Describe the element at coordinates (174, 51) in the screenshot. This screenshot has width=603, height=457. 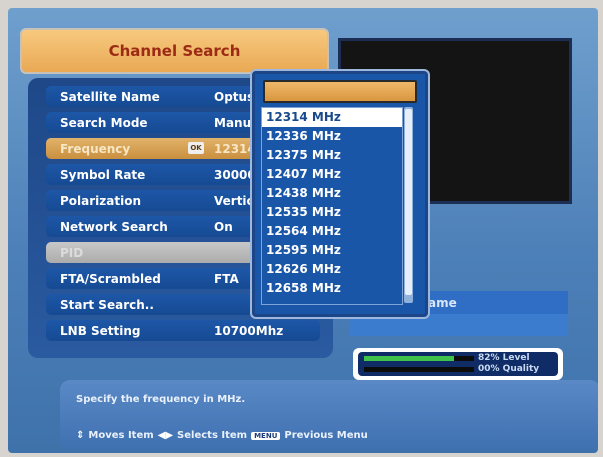
I see `page-title: Channel Search` at that location.